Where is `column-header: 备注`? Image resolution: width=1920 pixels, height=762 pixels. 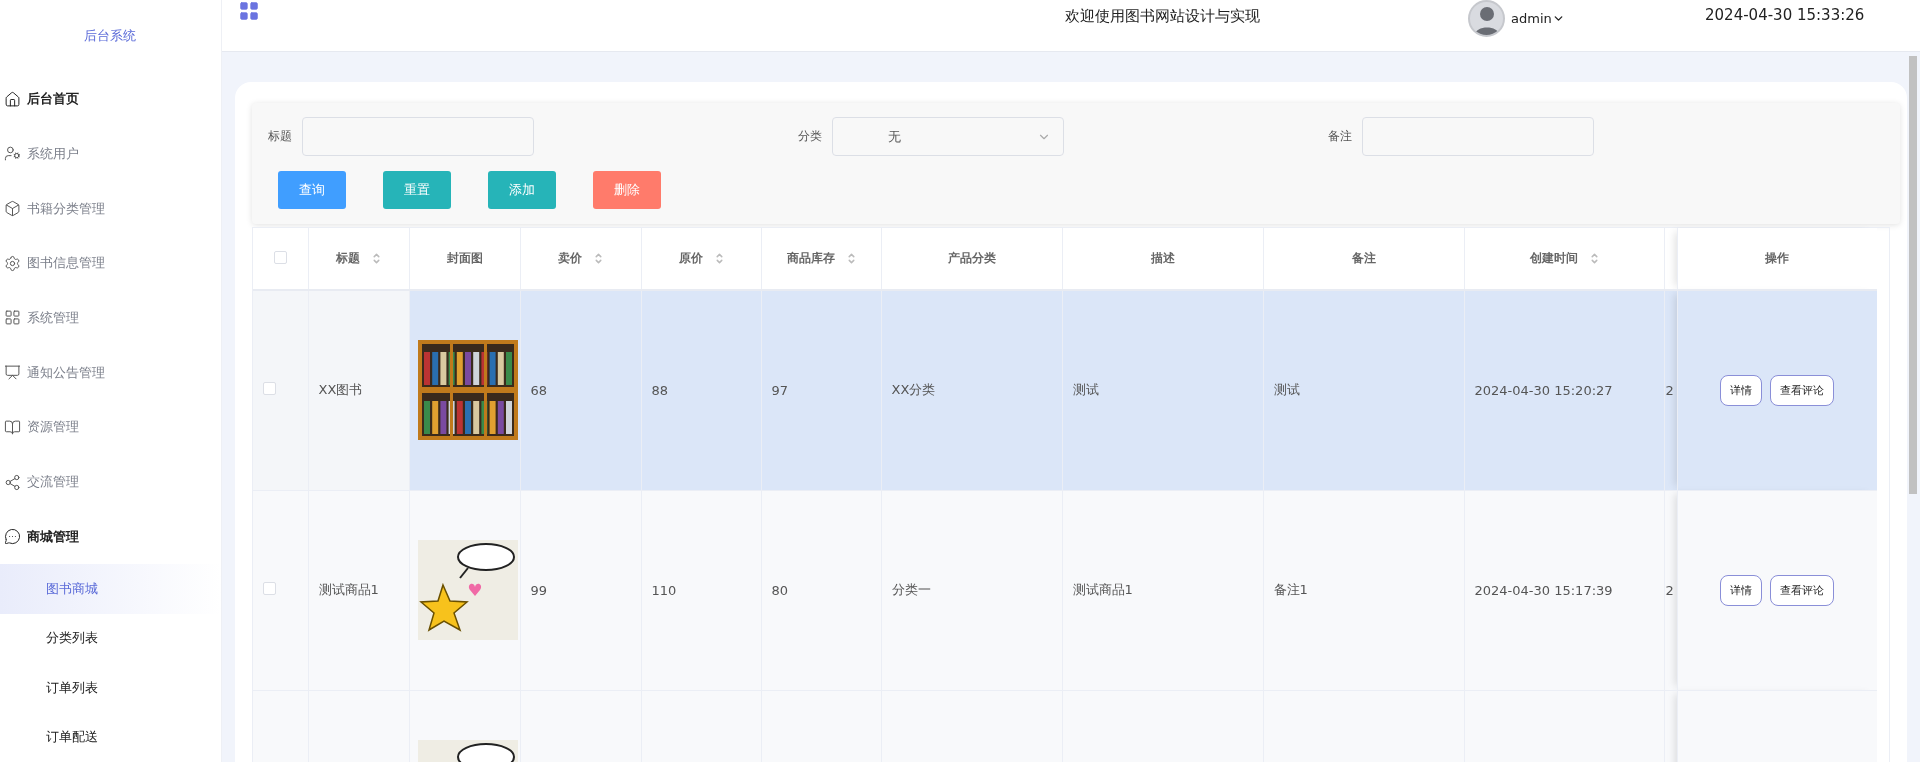 column-header: 备注 is located at coordinates (1363, 258).